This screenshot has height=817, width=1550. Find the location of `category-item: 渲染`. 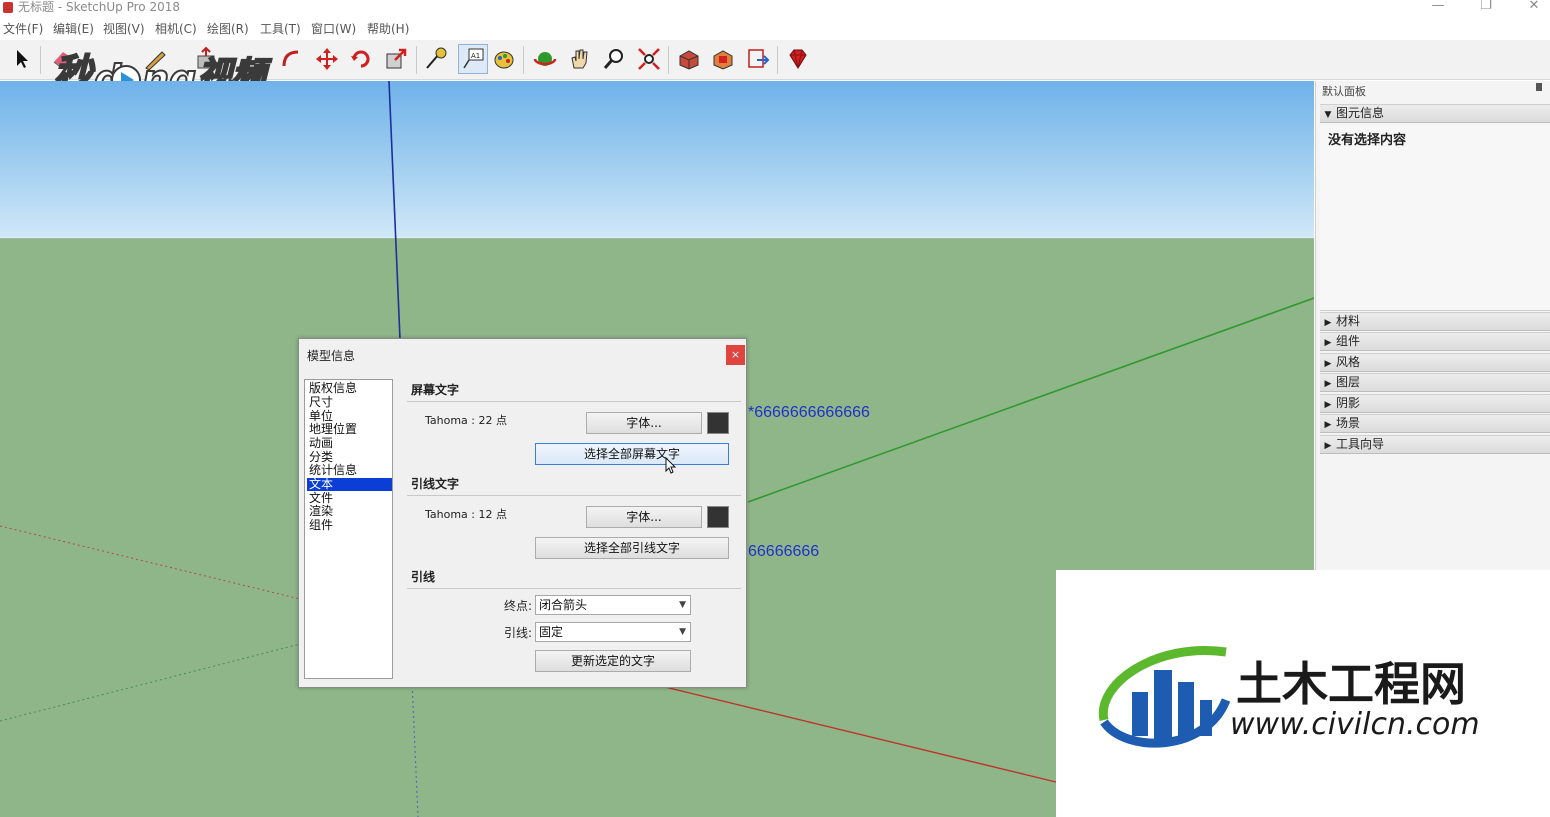

category-item: 渲染 is located at coordinates (349, 511).